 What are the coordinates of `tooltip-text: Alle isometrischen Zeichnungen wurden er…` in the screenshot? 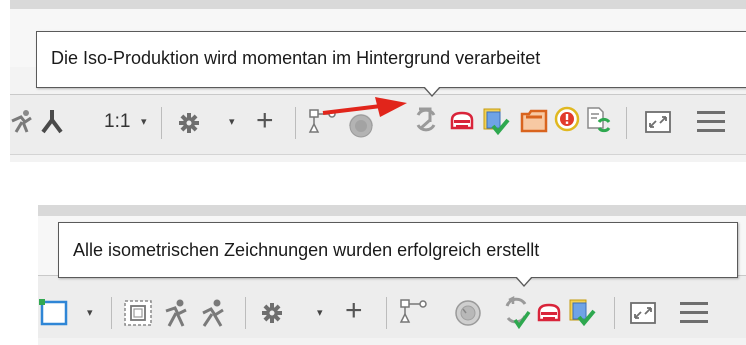 It's located at (306, 250).